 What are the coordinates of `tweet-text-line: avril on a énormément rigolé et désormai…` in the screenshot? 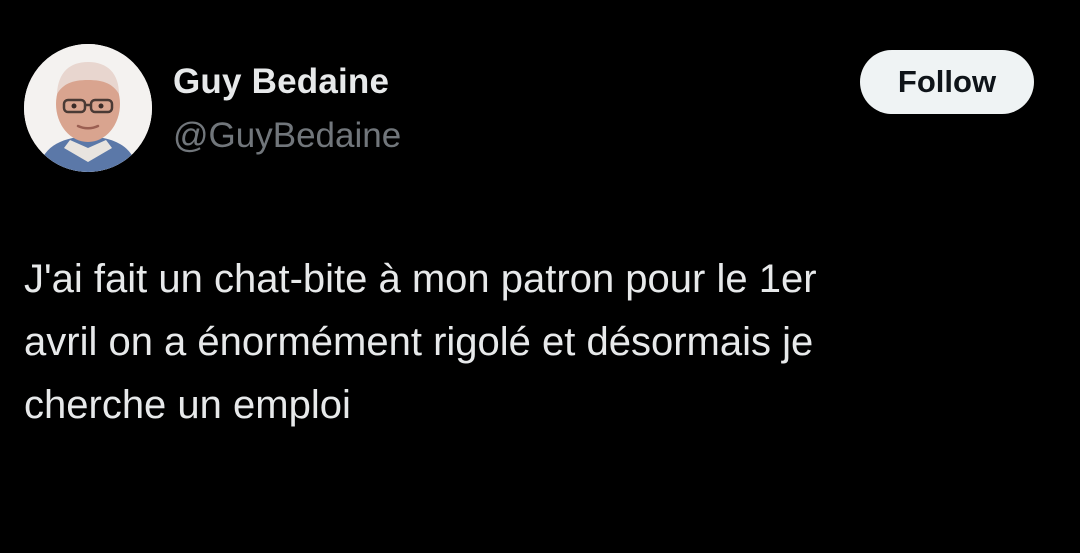 It's located at (419, 342).